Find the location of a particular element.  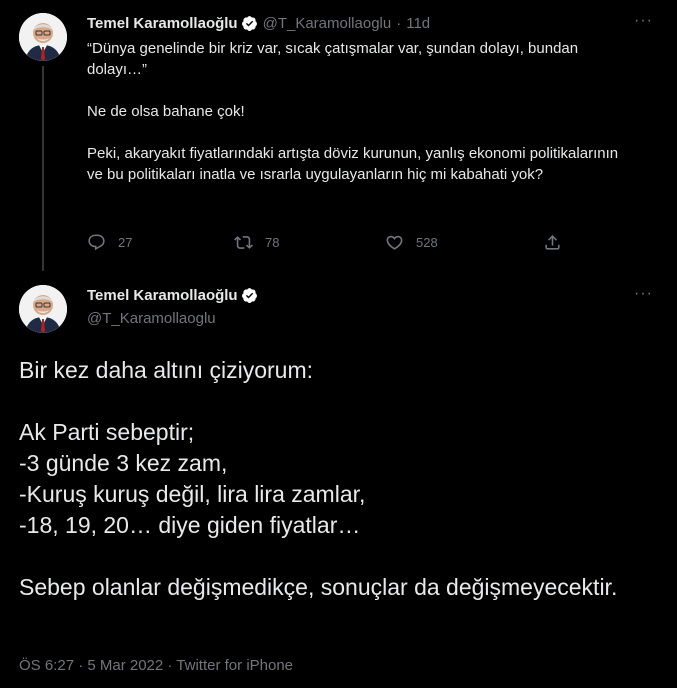

timestamp: 11d is located at coordinates (418, 23).